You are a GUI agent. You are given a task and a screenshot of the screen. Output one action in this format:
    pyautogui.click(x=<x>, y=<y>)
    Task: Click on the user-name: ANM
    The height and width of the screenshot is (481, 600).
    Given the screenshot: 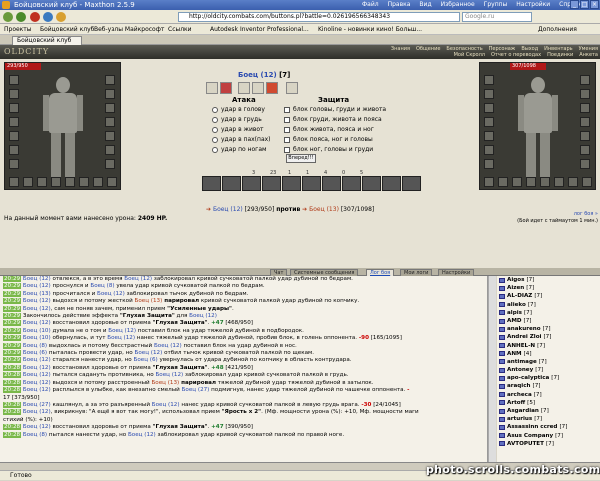 What is the action you would take?
    pyautogui.click(x=514, y=354)
    